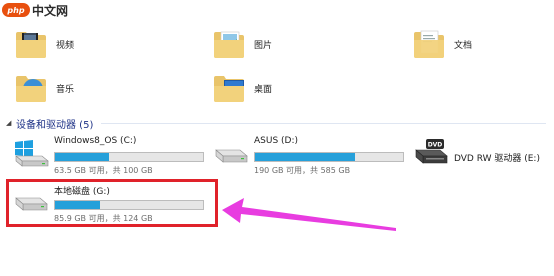  I want to click on section-divider, so click(323, 123).